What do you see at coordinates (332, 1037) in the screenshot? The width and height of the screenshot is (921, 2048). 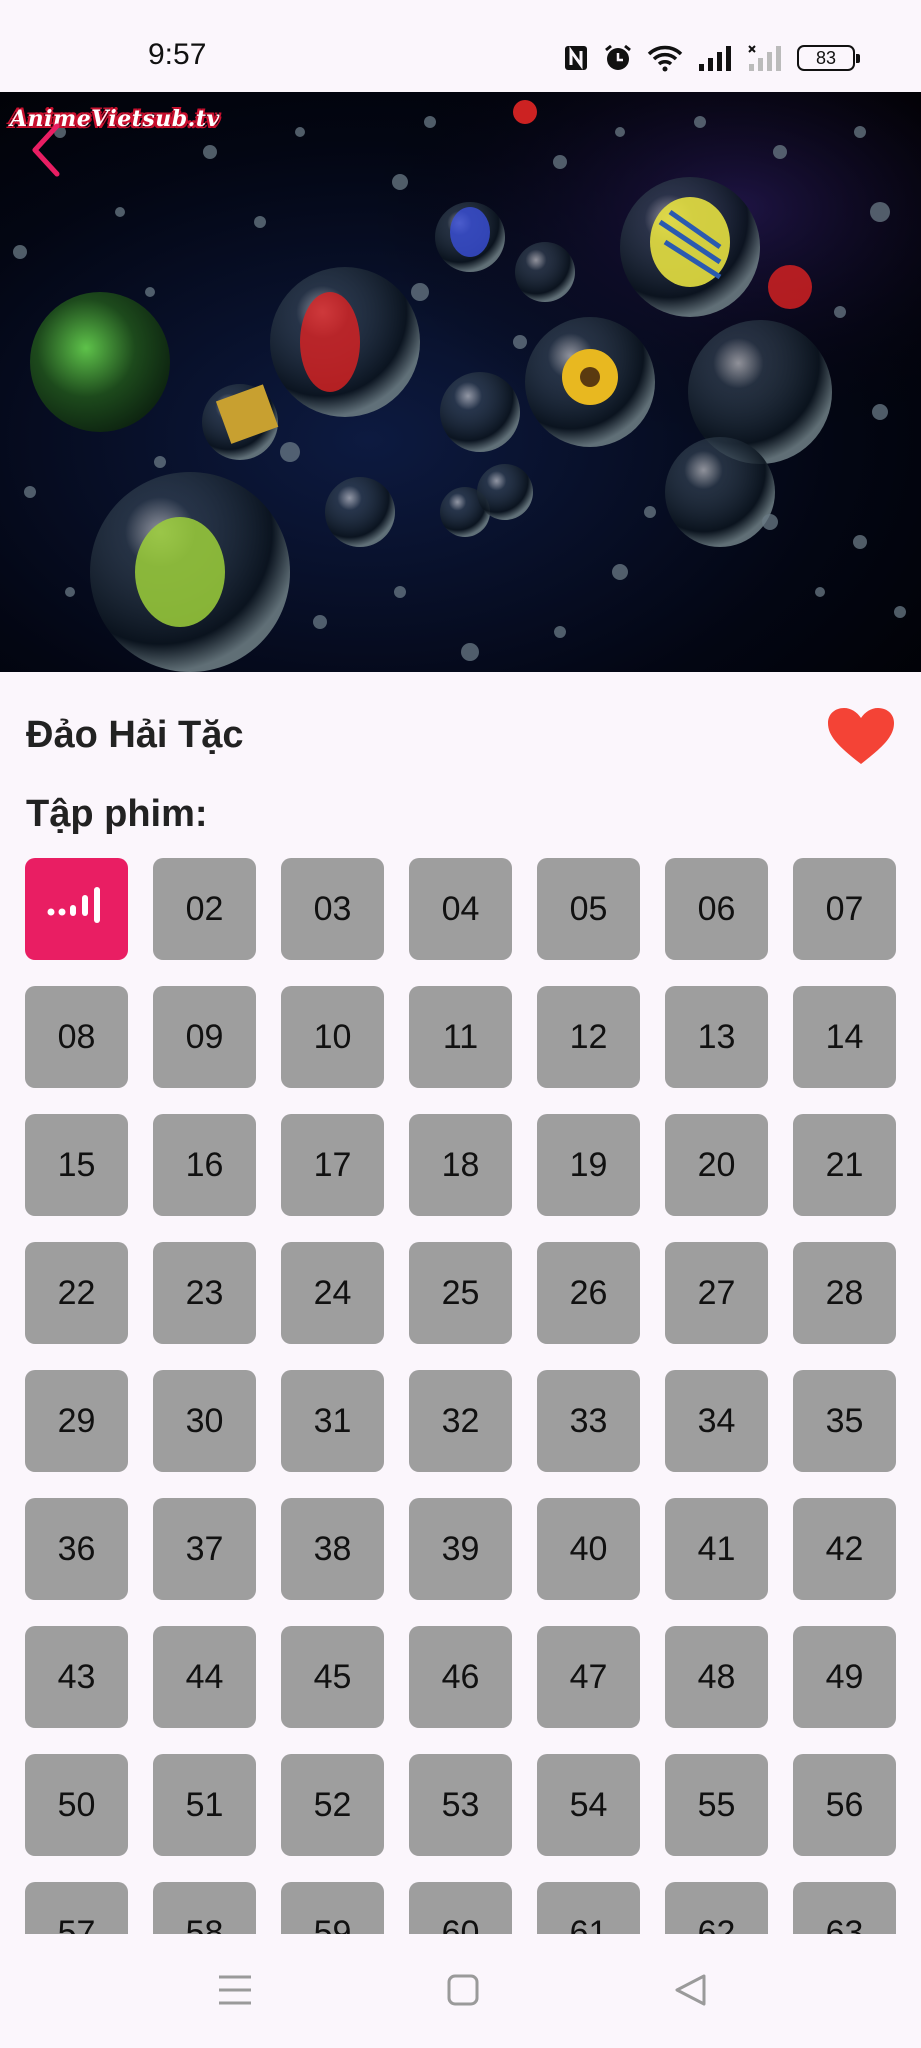 I see `episode-button: 10` at bounding box center [332, 1037].